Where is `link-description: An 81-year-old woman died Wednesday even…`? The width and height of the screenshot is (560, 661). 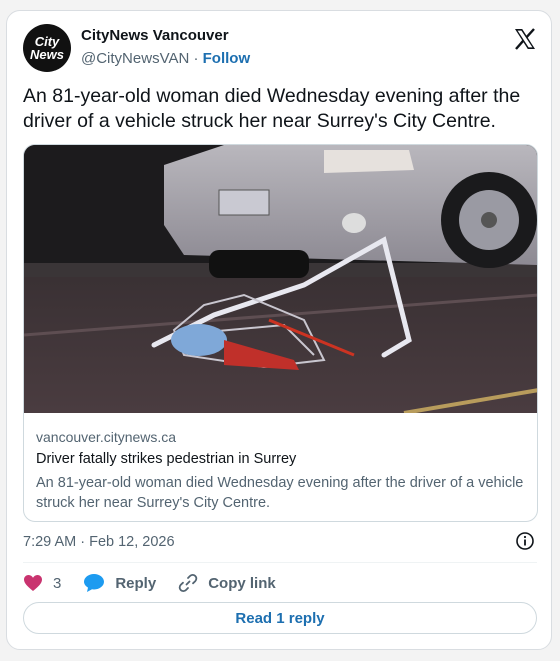
link-description: An 81-year-old woman died Wednesday even… is located at coordinates (280, 493).